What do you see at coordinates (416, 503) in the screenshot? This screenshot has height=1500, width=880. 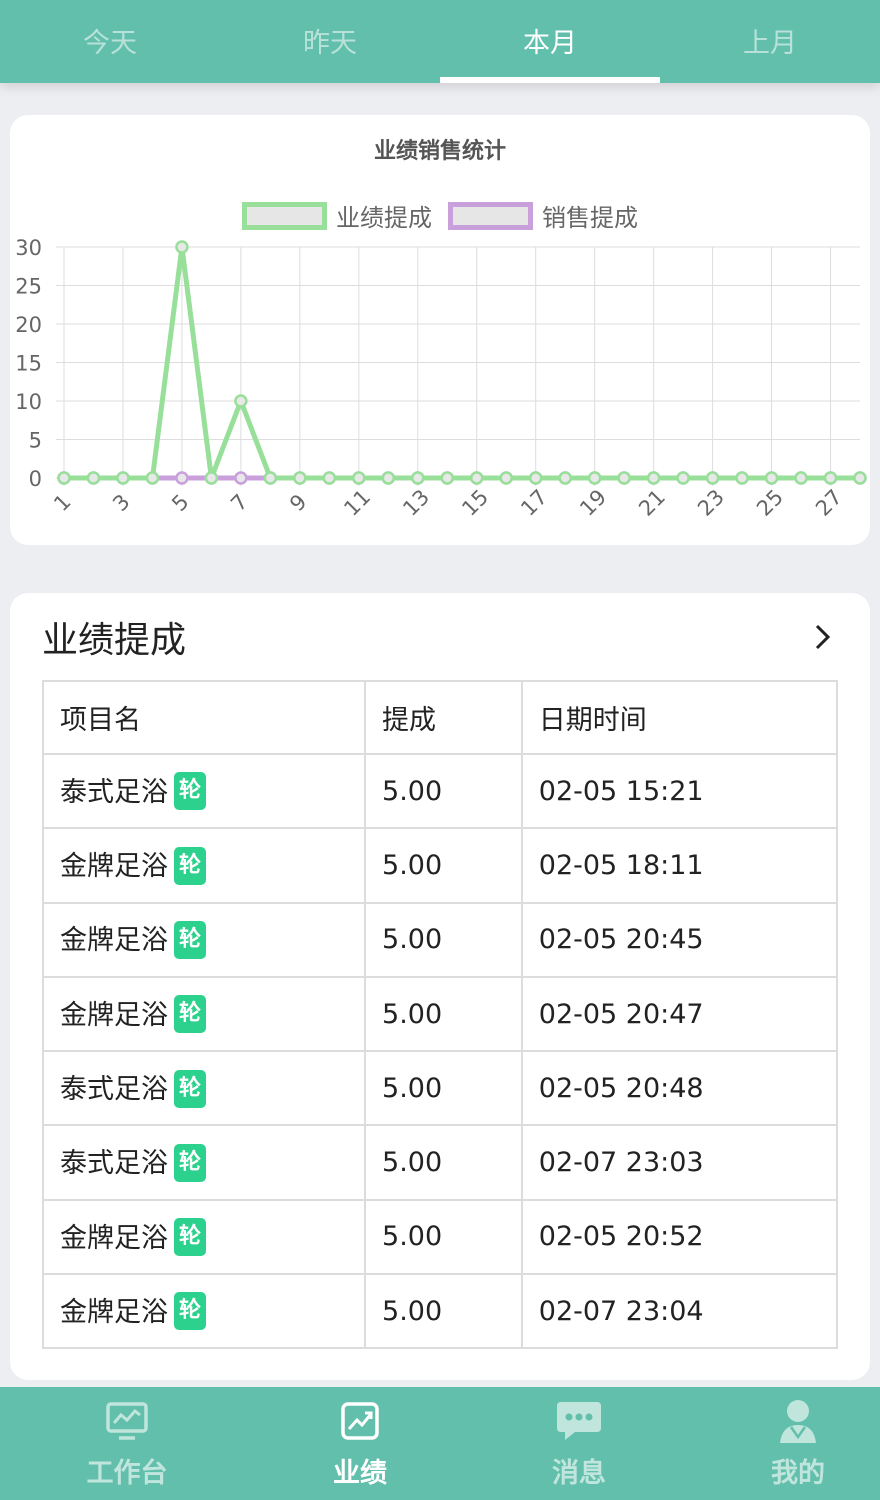 I see `x-tick-label: 13` at bounding box center [416, 503].